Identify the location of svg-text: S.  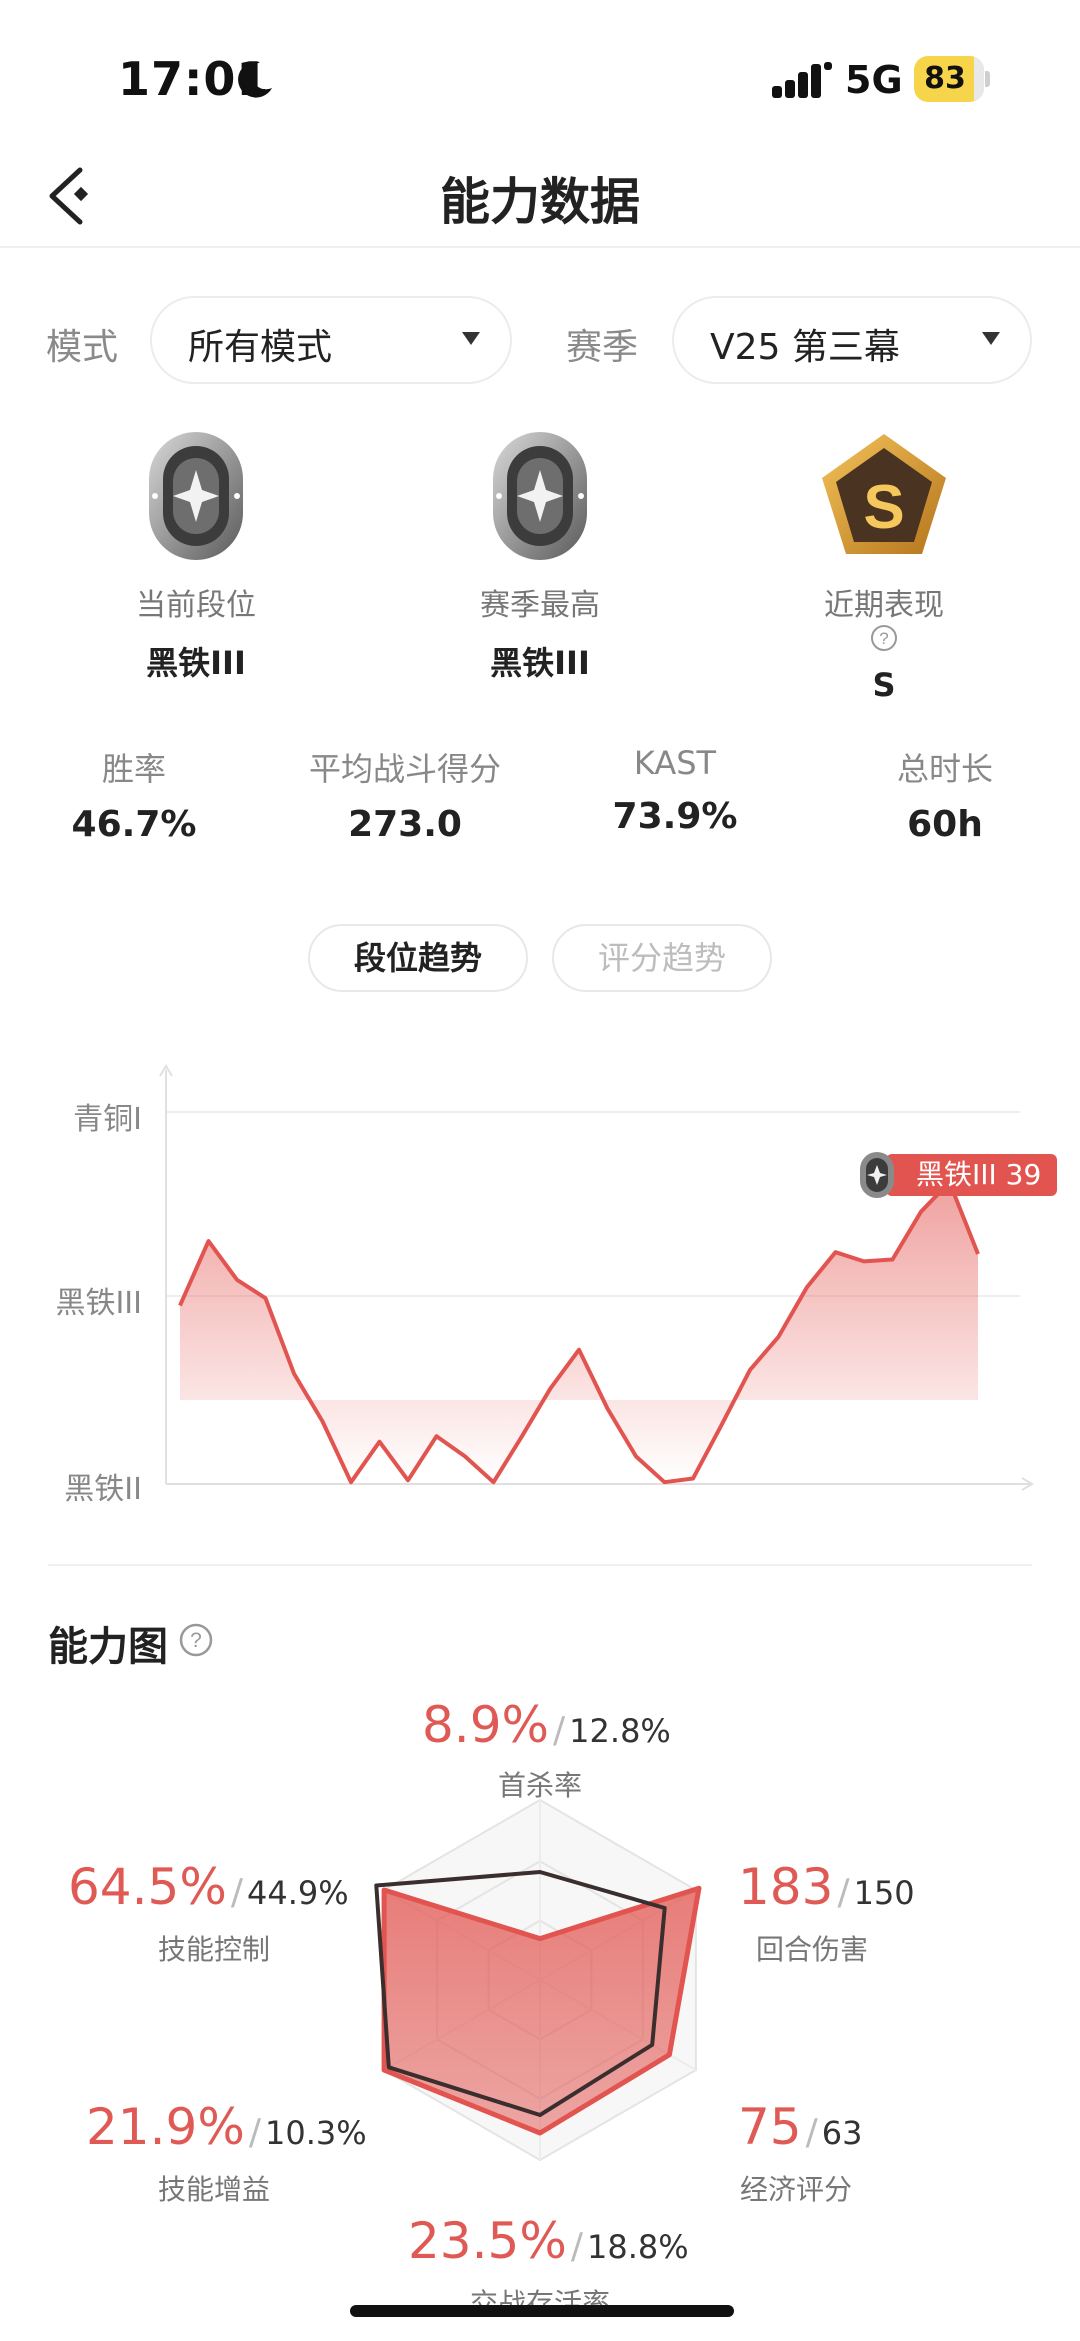
(883, 507).